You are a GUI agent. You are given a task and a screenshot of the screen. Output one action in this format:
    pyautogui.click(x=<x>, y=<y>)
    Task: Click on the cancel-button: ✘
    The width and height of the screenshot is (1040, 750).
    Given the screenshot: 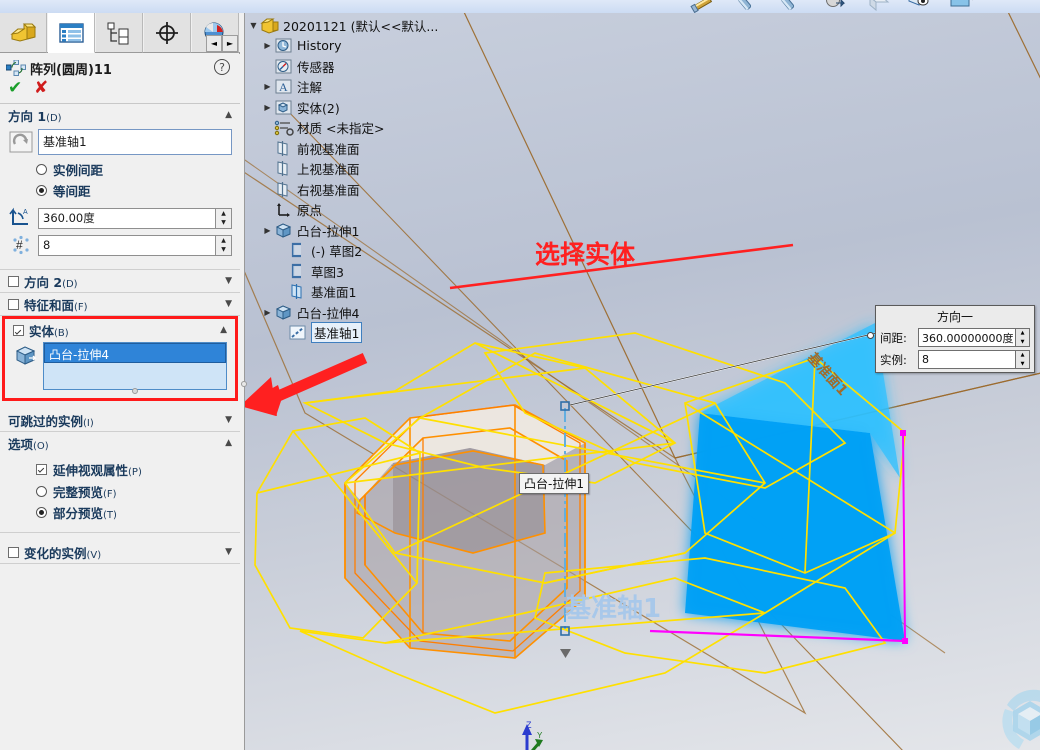 What is the action you would take?
    pyautogui.click(x=41, y=88)
    